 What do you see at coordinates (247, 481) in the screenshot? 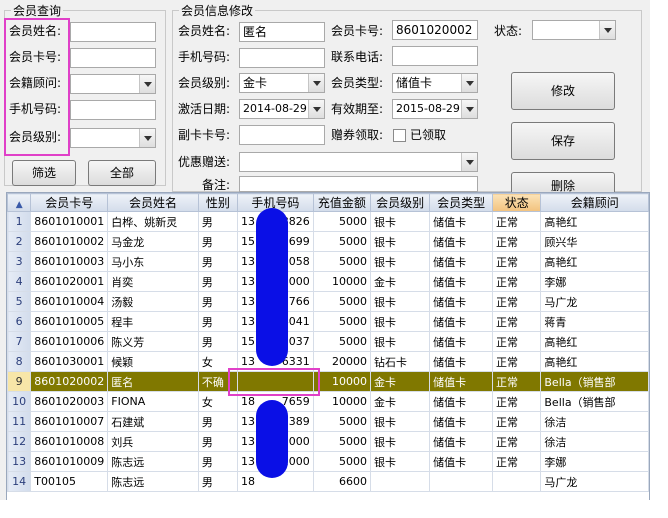
I see `phone-prefix: 18` at bounding box center [247, 481].